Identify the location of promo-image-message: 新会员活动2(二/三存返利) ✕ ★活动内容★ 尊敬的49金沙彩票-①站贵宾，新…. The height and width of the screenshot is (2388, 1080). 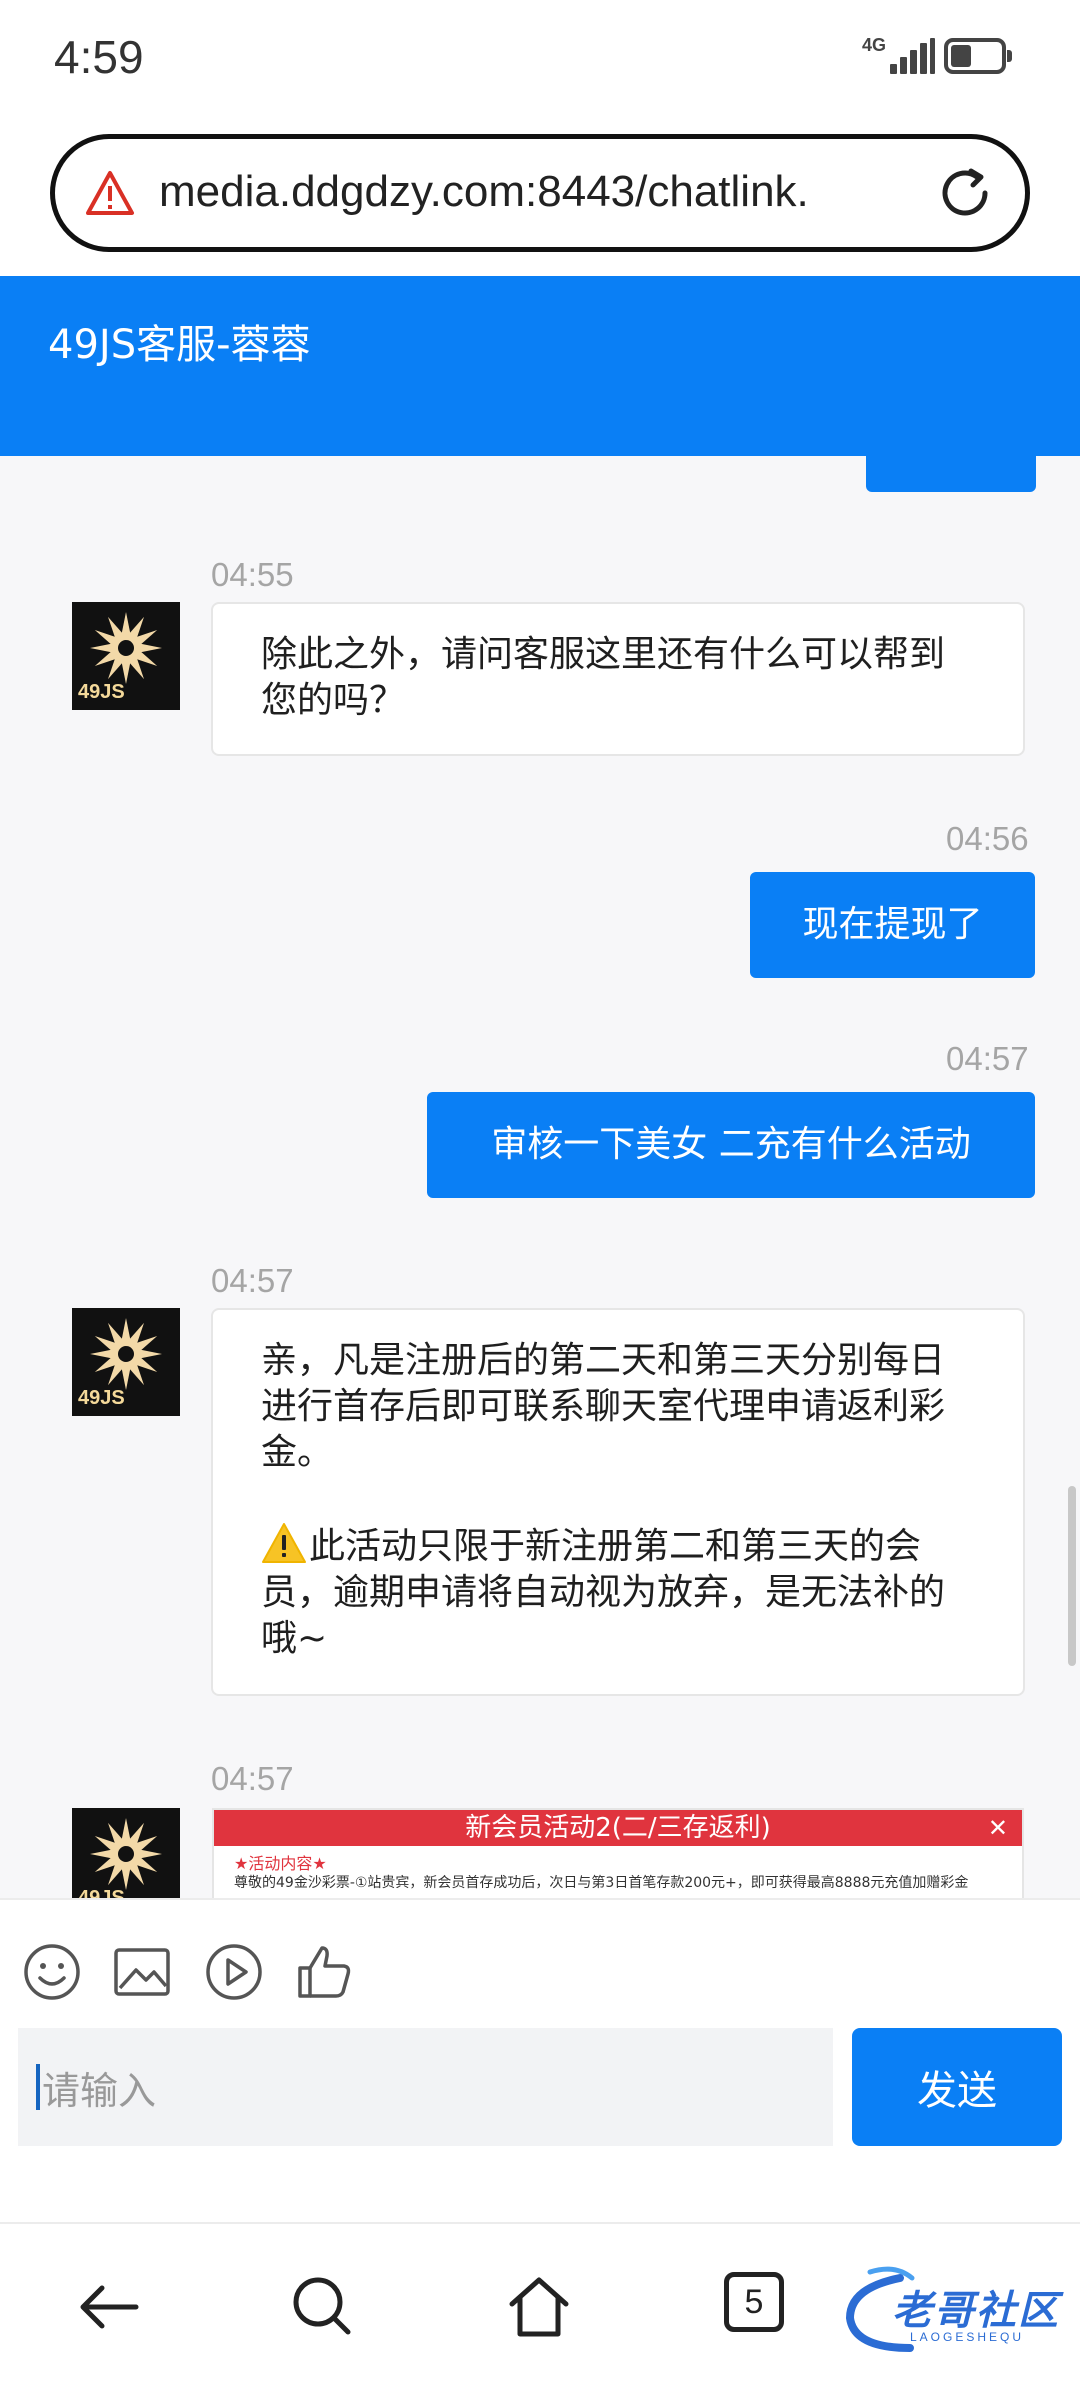
(618, 1853).